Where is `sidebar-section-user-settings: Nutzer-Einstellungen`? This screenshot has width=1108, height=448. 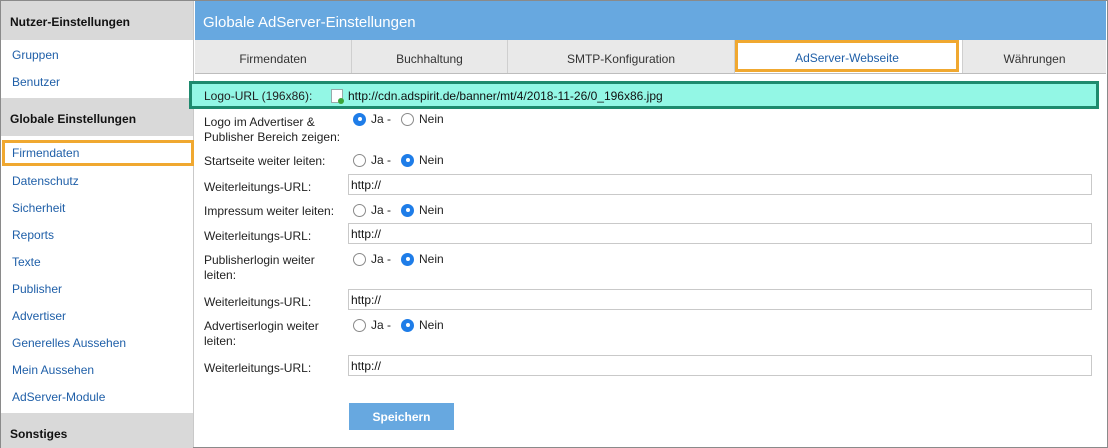
sidebar-section-user-settings: Nutzer-Einstellungen is located at coordinates (97, 20).